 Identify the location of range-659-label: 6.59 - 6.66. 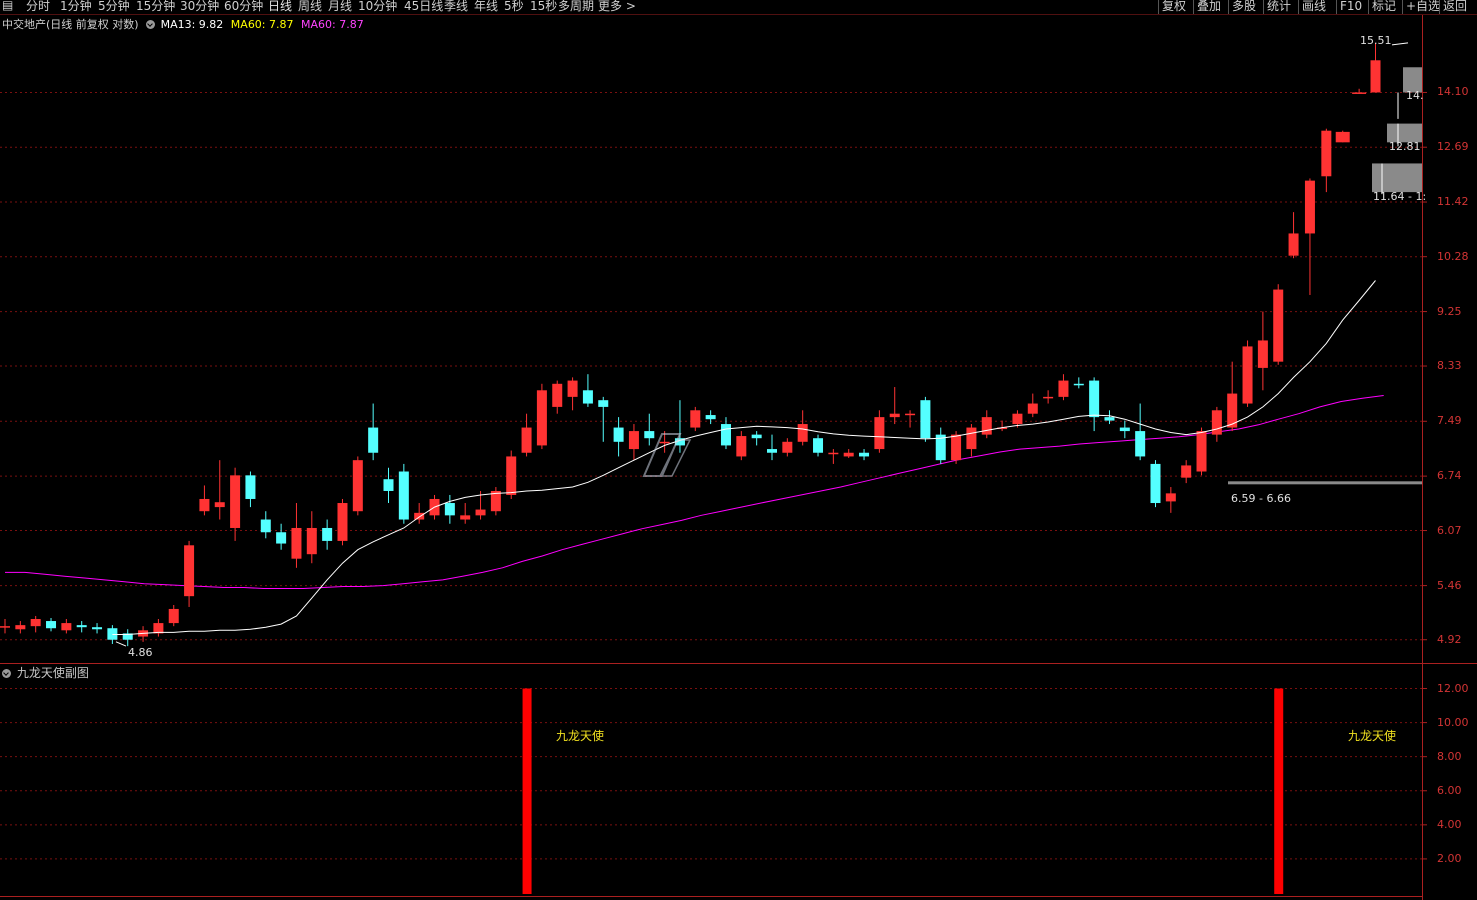
(1261, 498).